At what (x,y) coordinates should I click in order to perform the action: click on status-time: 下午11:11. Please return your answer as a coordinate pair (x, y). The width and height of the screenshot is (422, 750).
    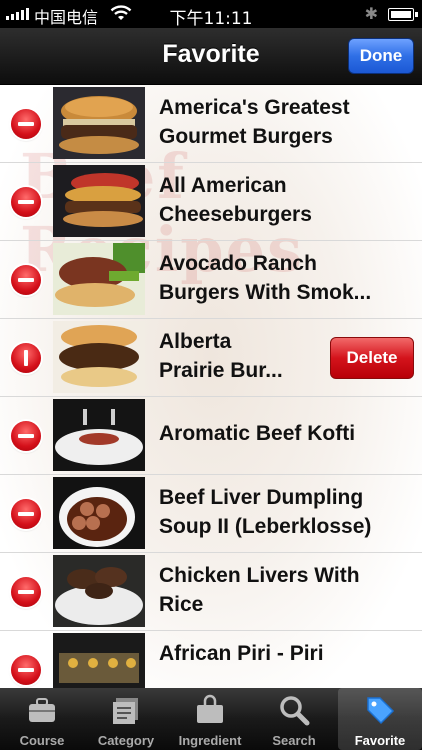
    Looking at the image, I should click on (211, 19).